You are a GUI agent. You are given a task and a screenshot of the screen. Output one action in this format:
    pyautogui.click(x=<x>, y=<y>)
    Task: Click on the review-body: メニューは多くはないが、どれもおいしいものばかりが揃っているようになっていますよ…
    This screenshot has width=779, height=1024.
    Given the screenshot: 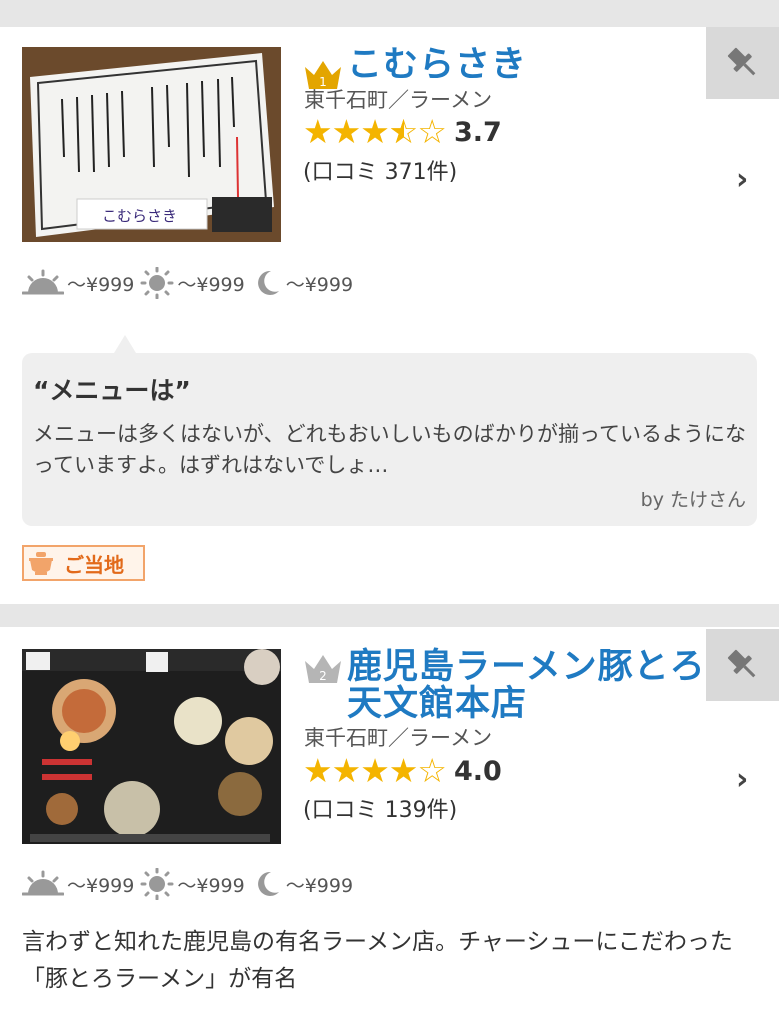 What is the action you would take?
    pyautogui.click(x=389, y=449)
    